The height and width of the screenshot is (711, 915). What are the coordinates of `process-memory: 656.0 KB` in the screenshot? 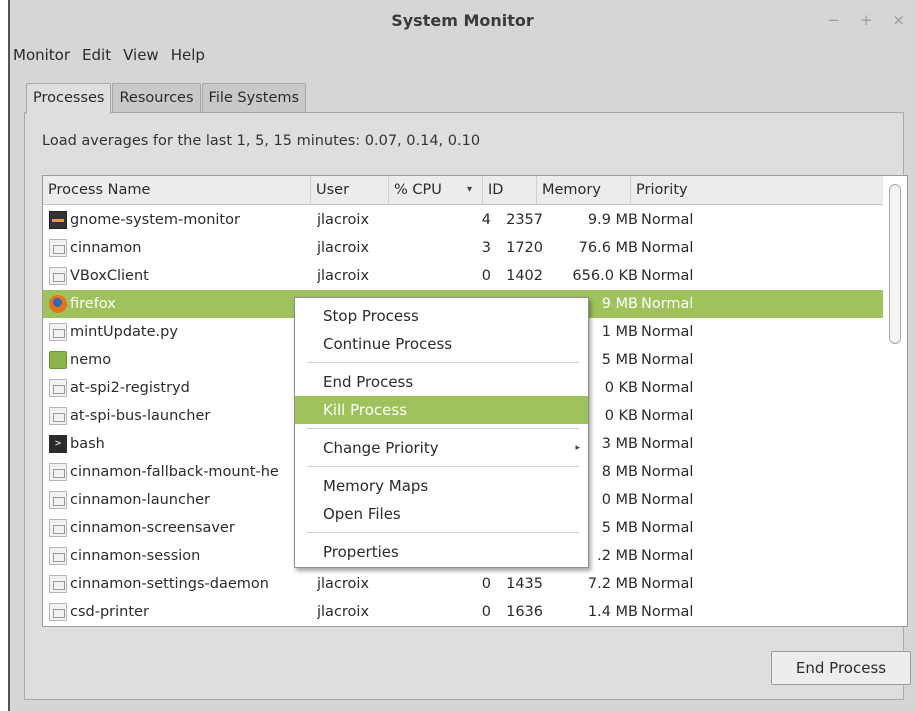 It's located at (605, 276).